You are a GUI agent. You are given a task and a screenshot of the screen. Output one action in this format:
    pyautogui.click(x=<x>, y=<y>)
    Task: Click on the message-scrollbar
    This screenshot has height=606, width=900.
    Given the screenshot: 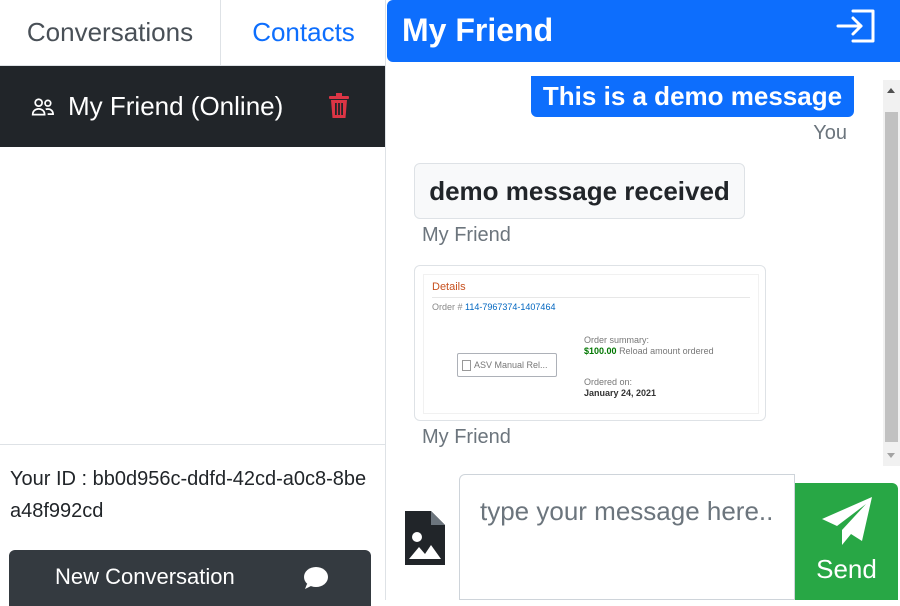 What is the action you would take?
    pyautogui.click(x=891, y=273)
    